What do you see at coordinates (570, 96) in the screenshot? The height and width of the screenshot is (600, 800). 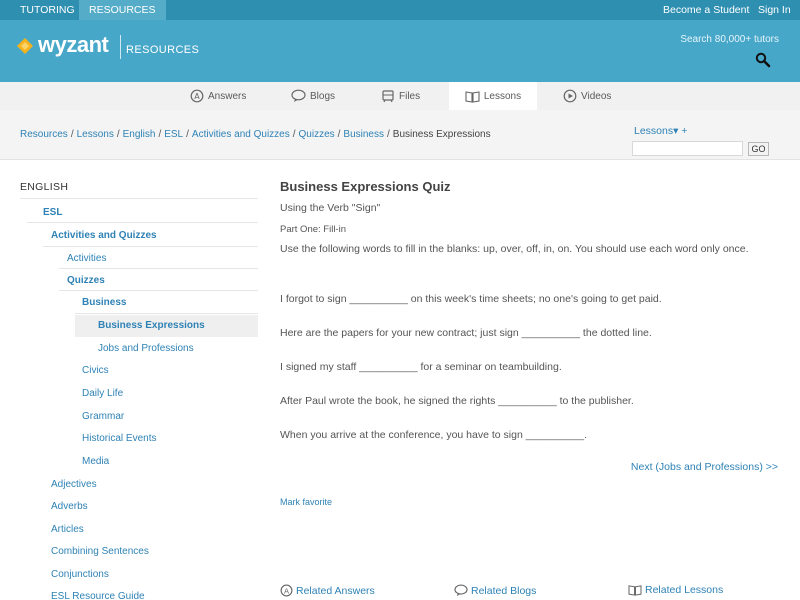 I see `videos-icon` at bounding box center [570, 96].